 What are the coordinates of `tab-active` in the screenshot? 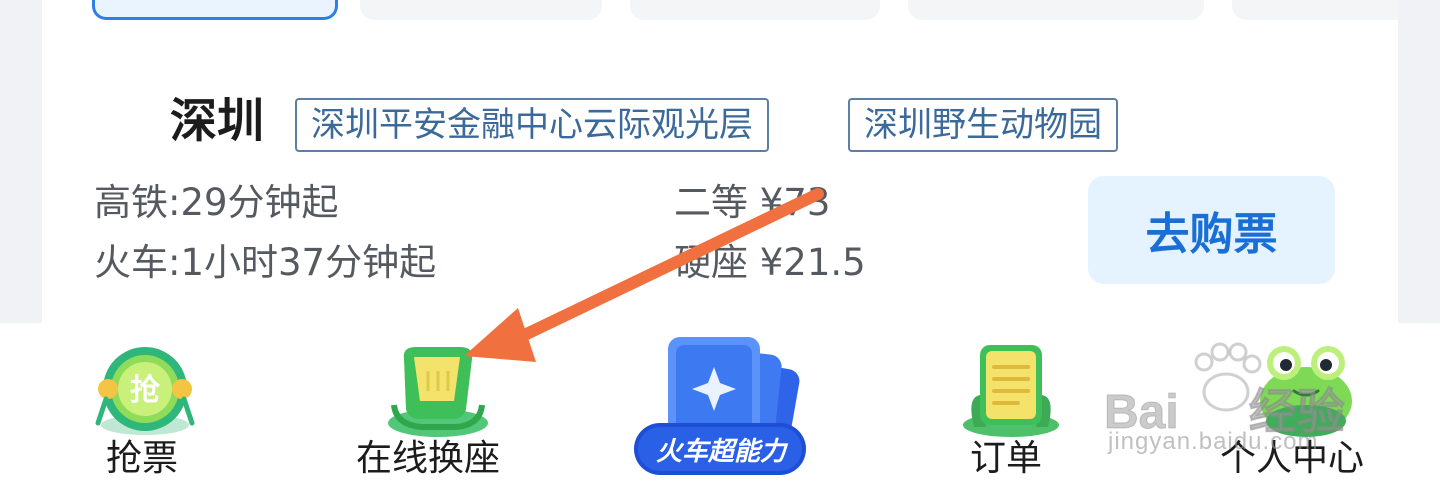 It's located at (215, 10).